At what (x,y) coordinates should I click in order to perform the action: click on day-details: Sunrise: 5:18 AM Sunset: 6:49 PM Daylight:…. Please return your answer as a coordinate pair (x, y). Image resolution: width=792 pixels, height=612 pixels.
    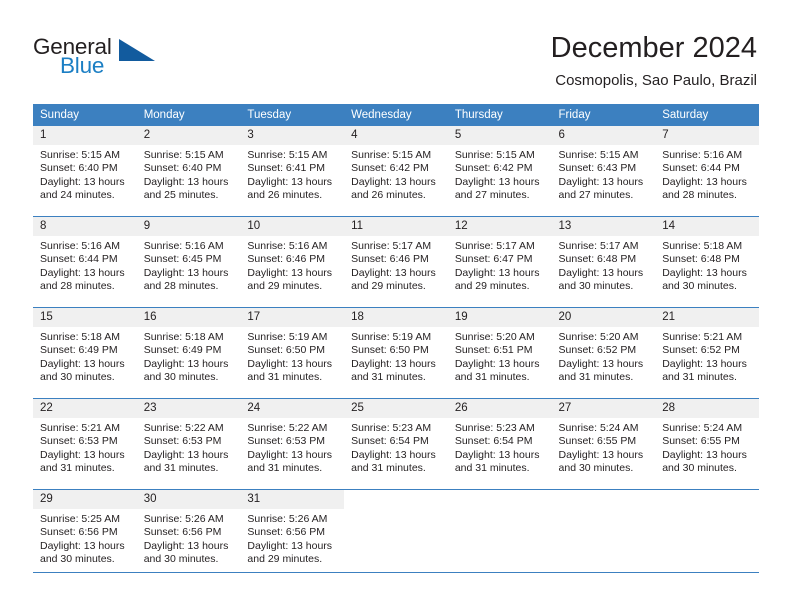
    Looking at the image, I should click on (189, 355).